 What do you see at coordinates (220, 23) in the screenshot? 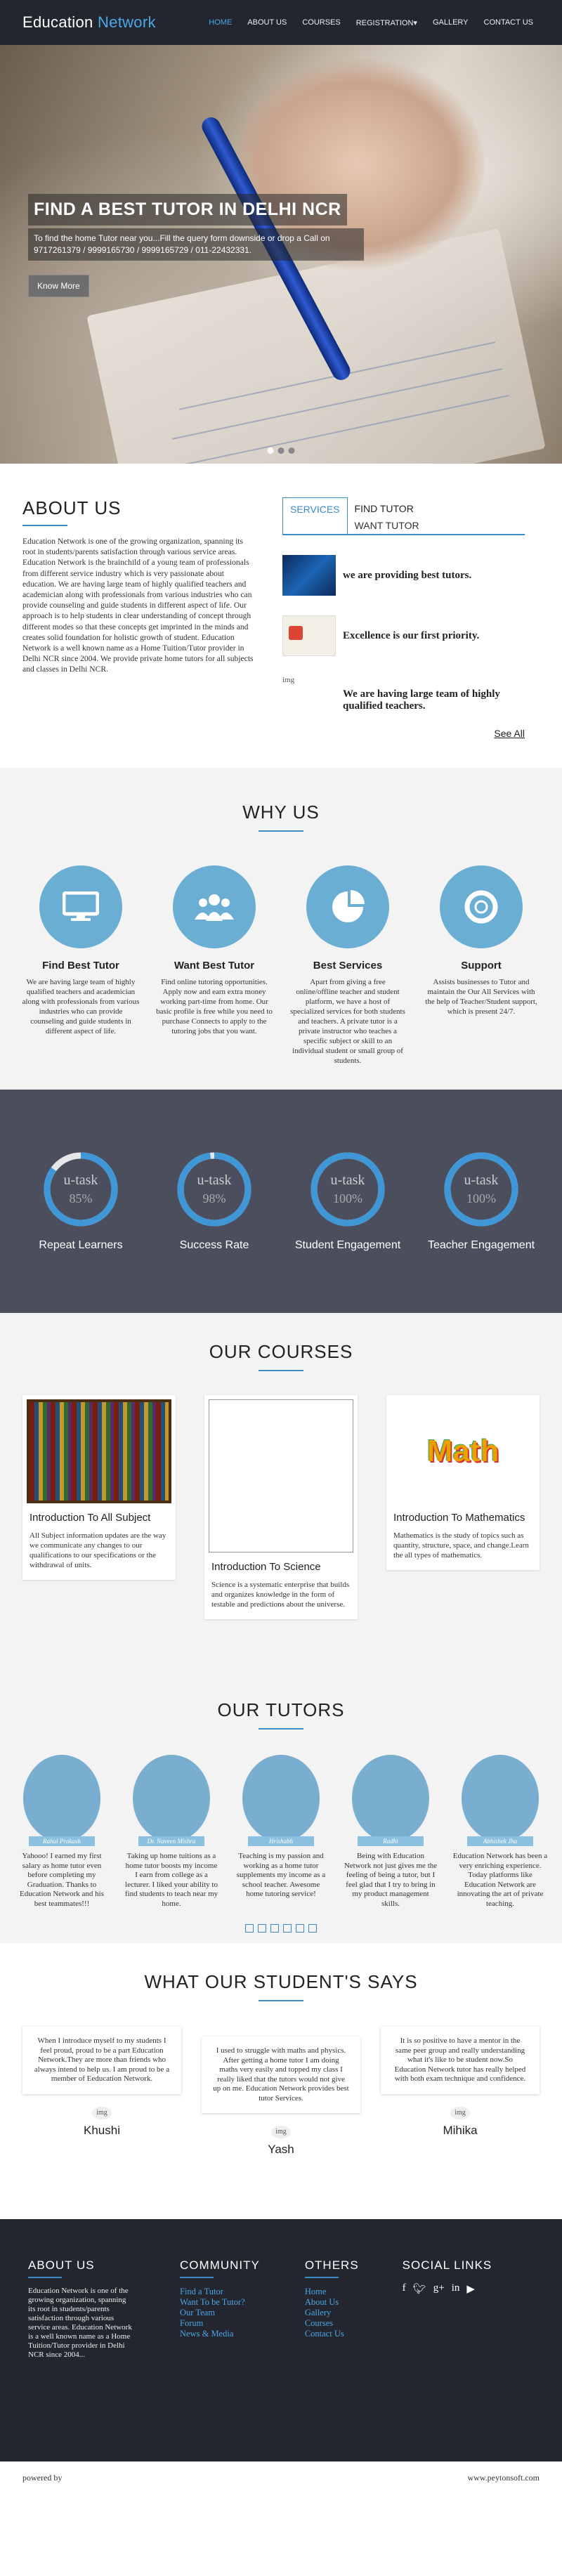
I see `nav-home: HOME` at bounding box center [220, 23].